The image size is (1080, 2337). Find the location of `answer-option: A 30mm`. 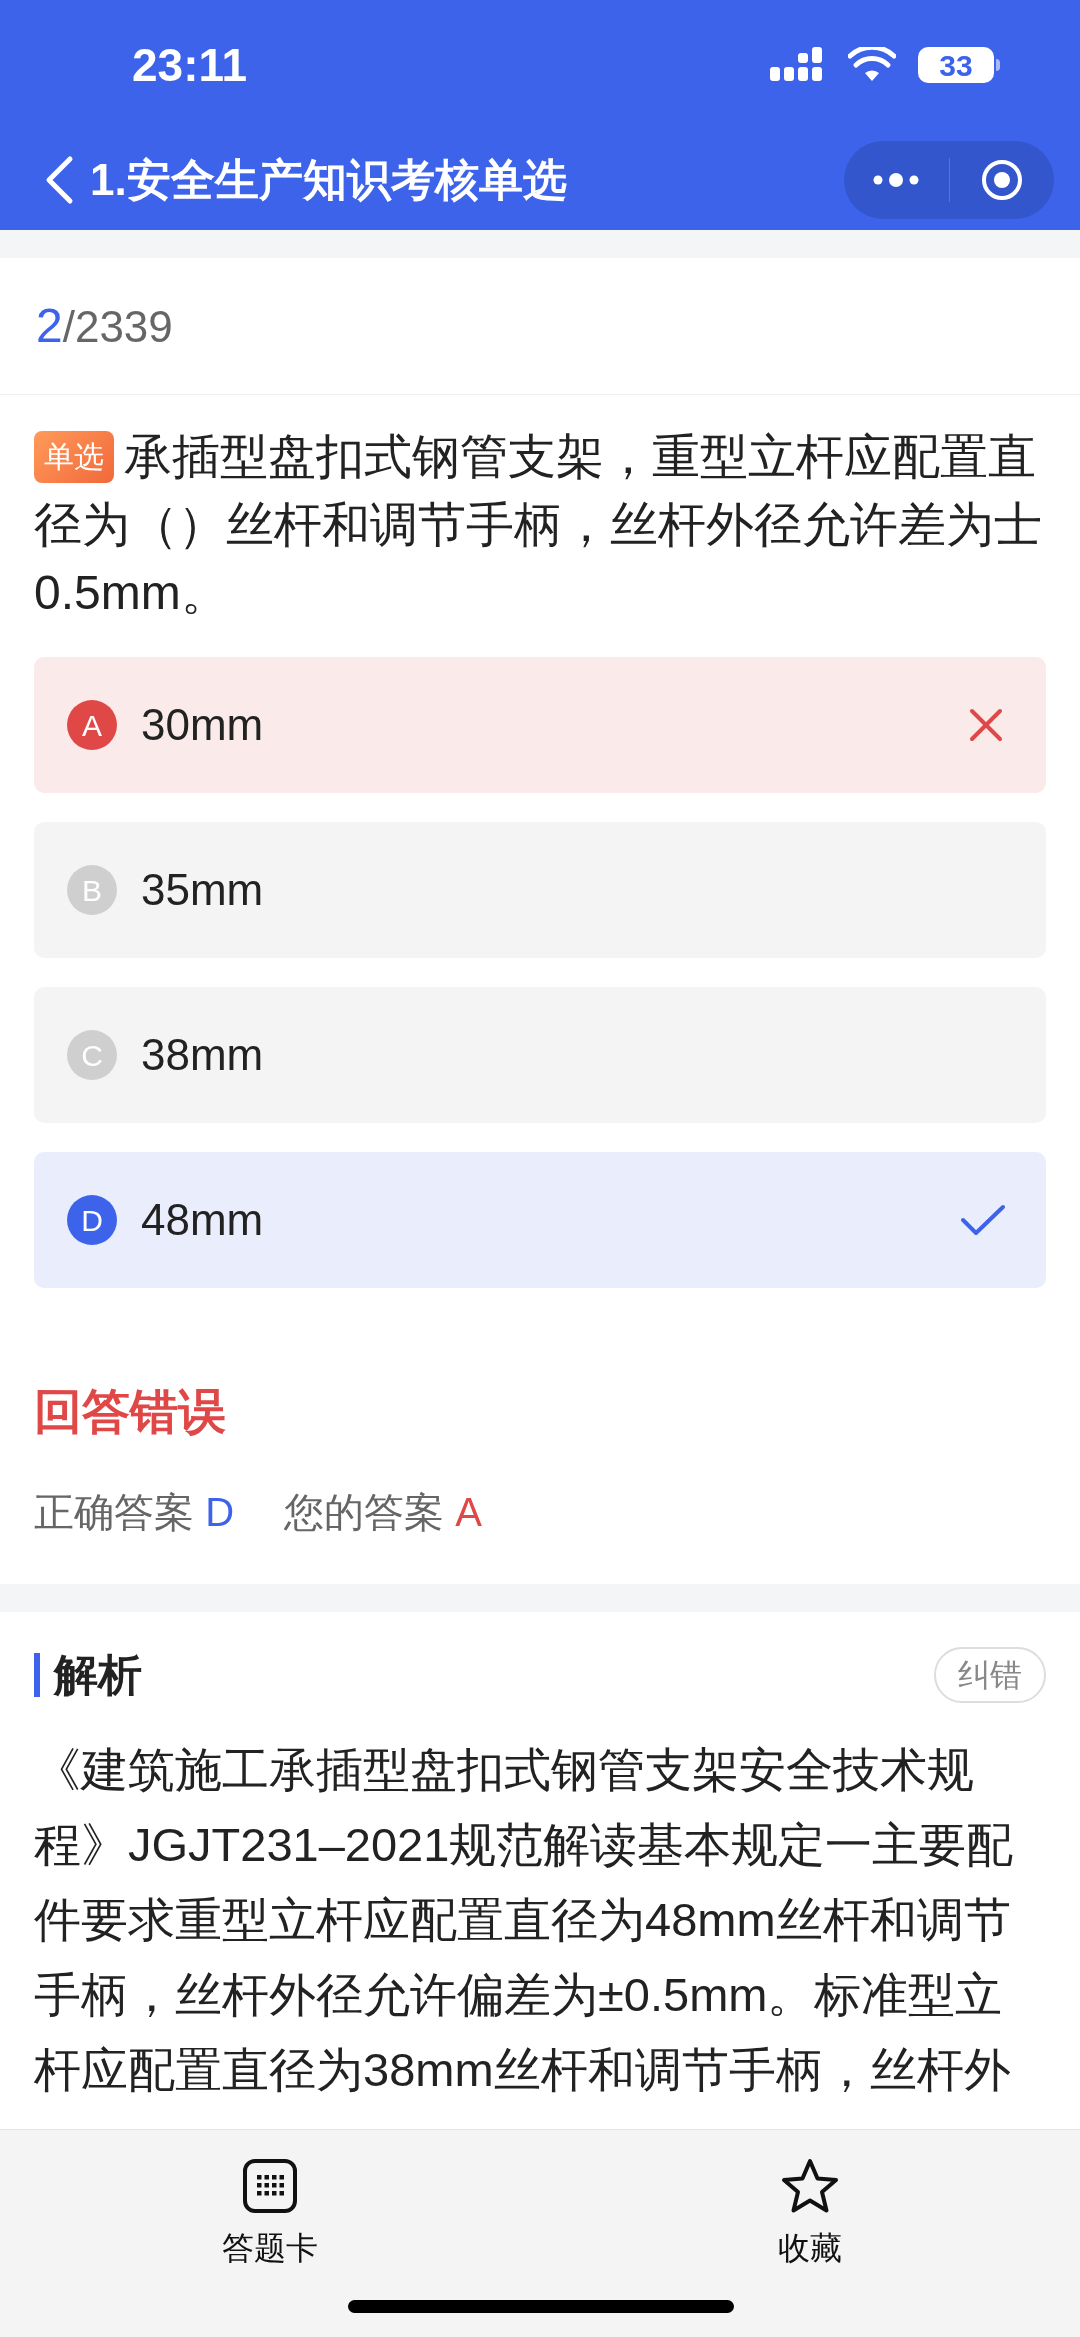

answer-option: A 30mm is located at coordinates (540, 725).